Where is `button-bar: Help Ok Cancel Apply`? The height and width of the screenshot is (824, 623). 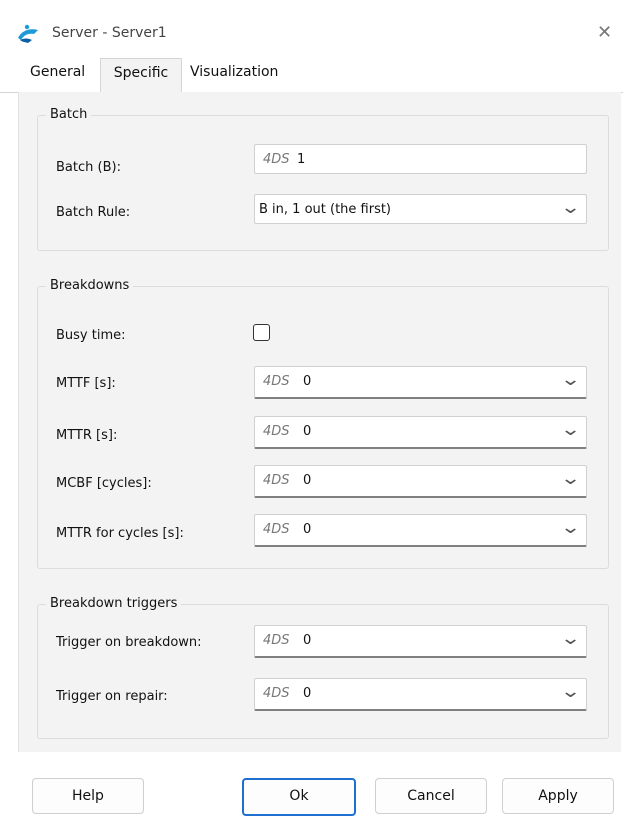
button-bar: Help Ok Cancel Apply is located at coordinates (311, 788).